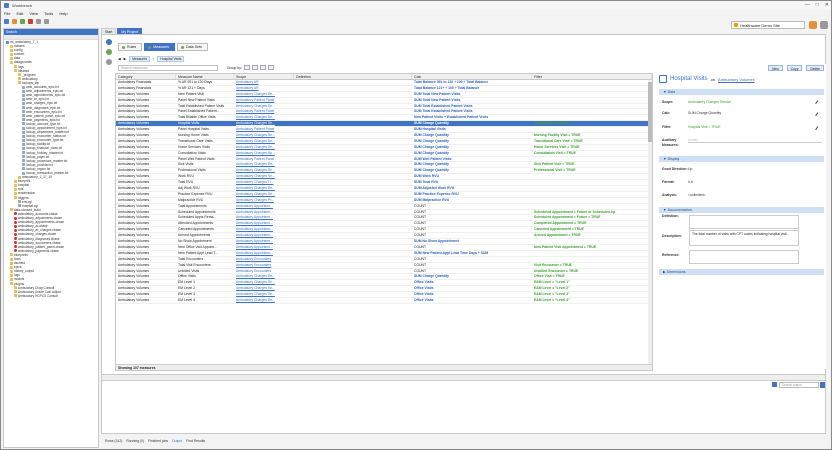 The image size is (832, 450). Describe the element at coordinates (146, 76) in the screenshot. I see `column-category: Category` at that location.